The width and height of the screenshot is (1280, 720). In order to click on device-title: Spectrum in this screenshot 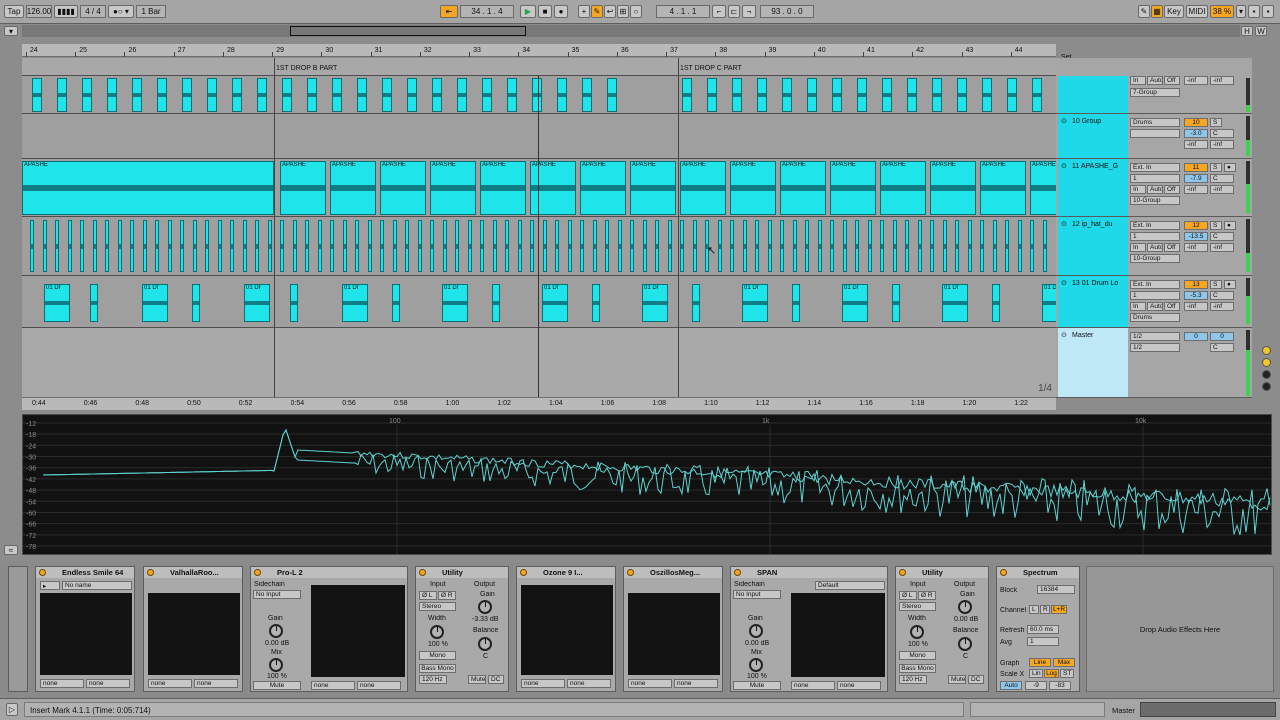, I will do `click(1038, 572)`.